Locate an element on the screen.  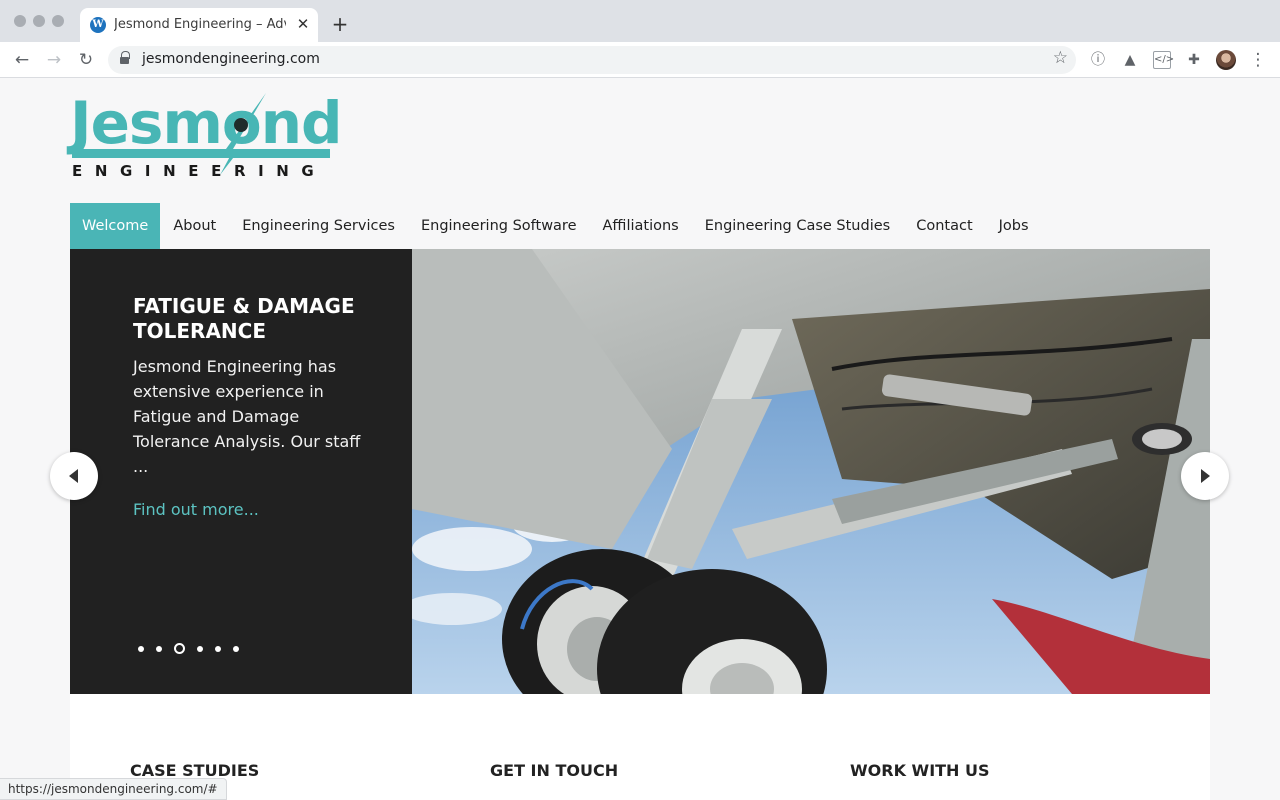
chevron-right-icon is located at coordinates (1205, 476).